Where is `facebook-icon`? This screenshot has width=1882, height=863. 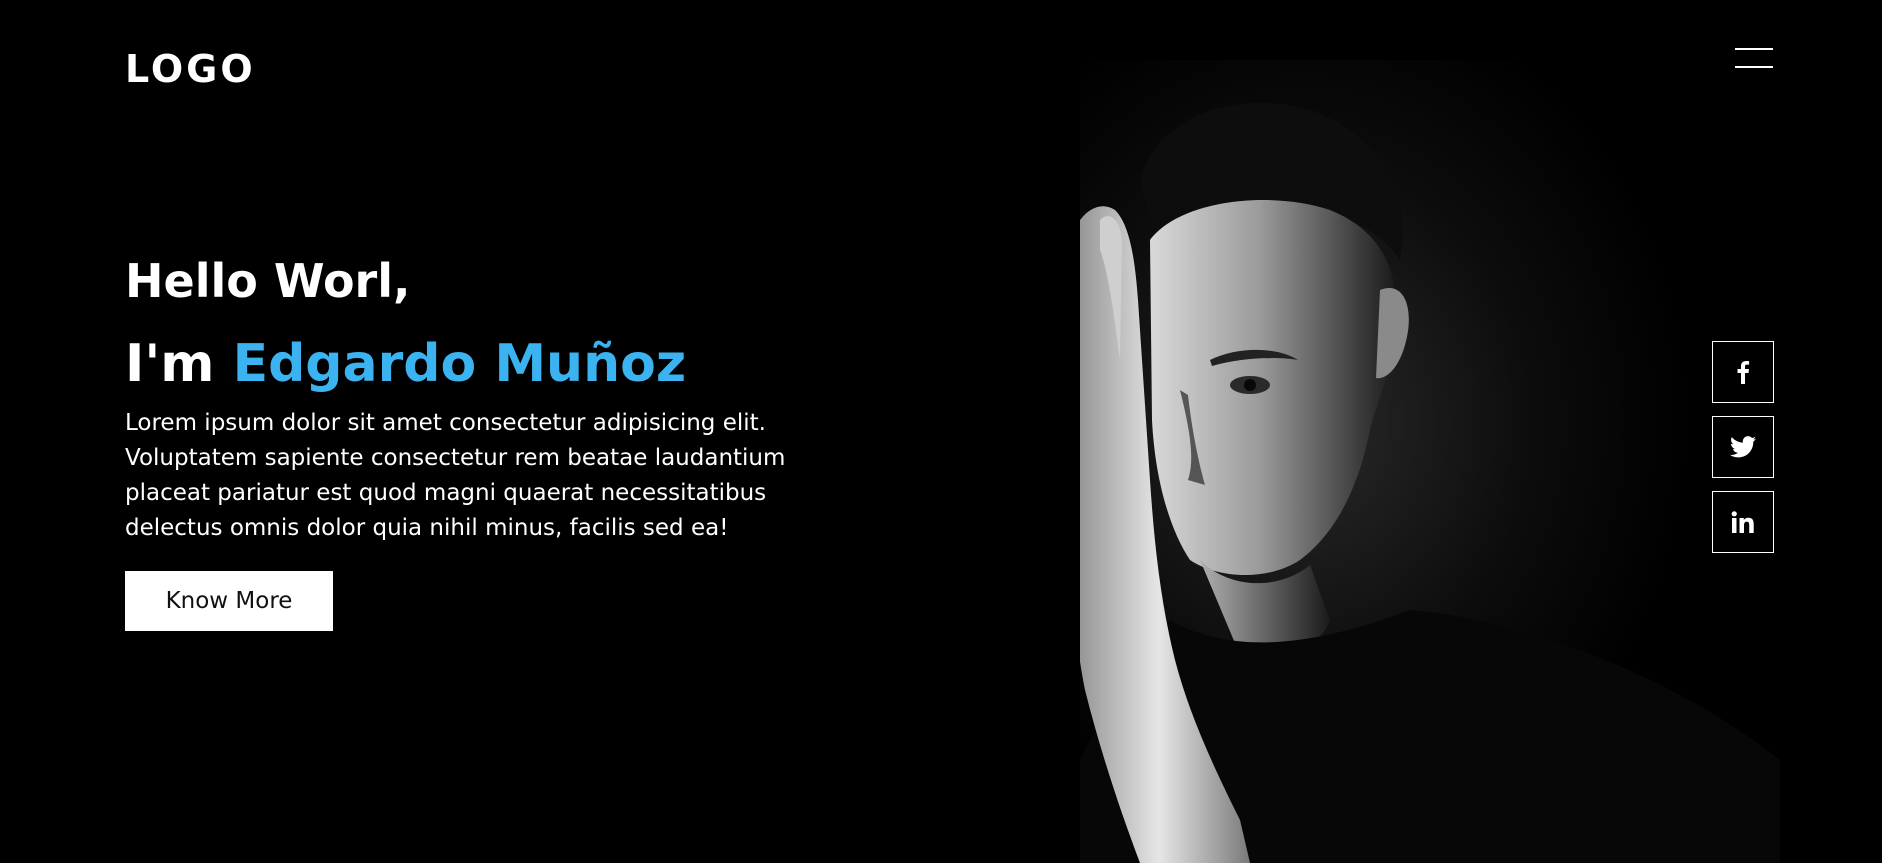
facebook-icon is located at coordinates (1743, 372).